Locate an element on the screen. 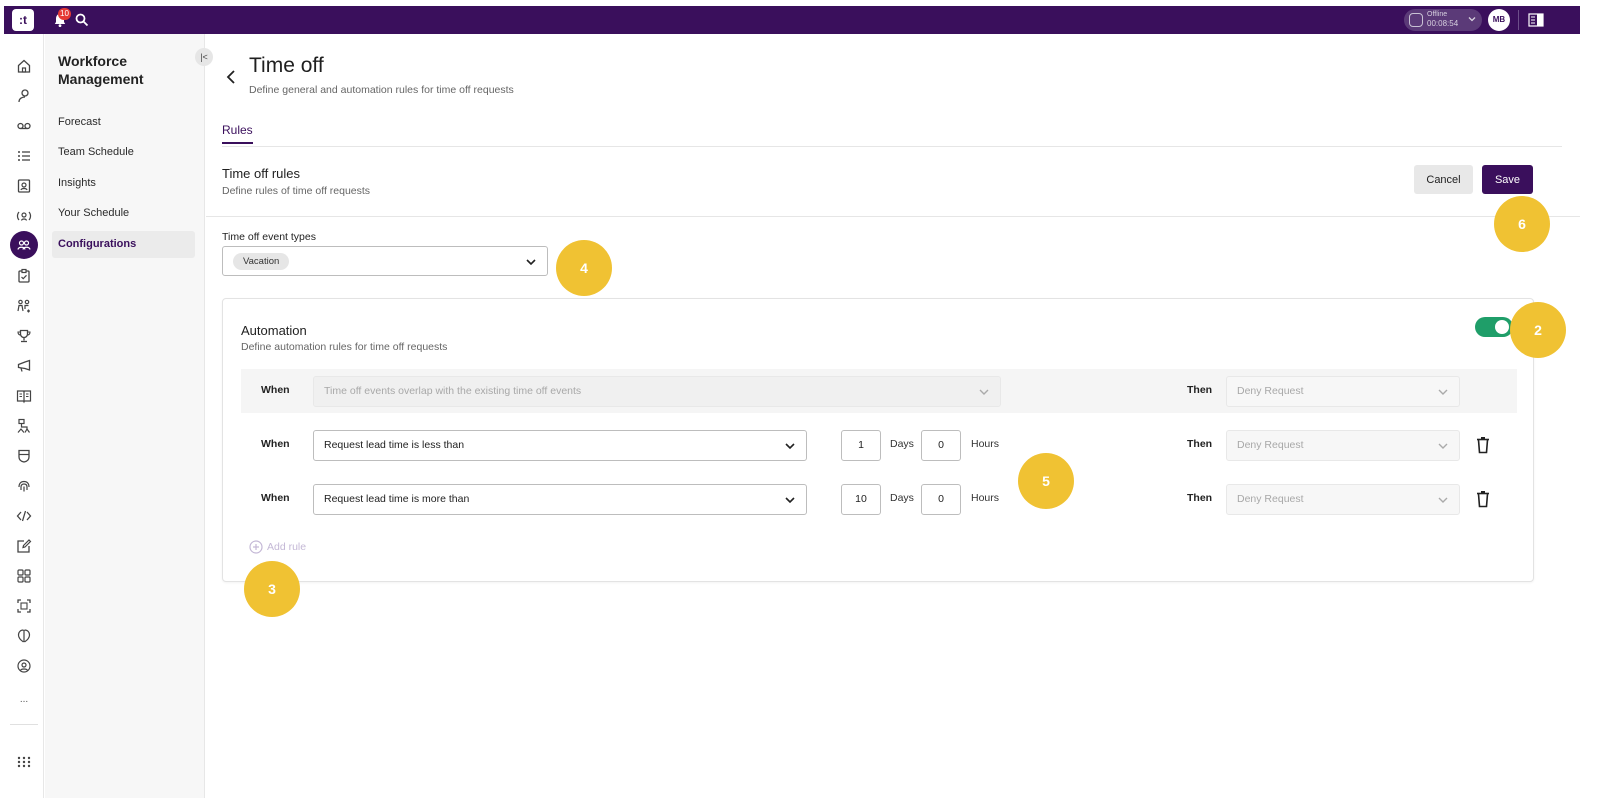 This screenshot has width=1600, height=798. save-button: Save is located at coordinates (1507, 179).